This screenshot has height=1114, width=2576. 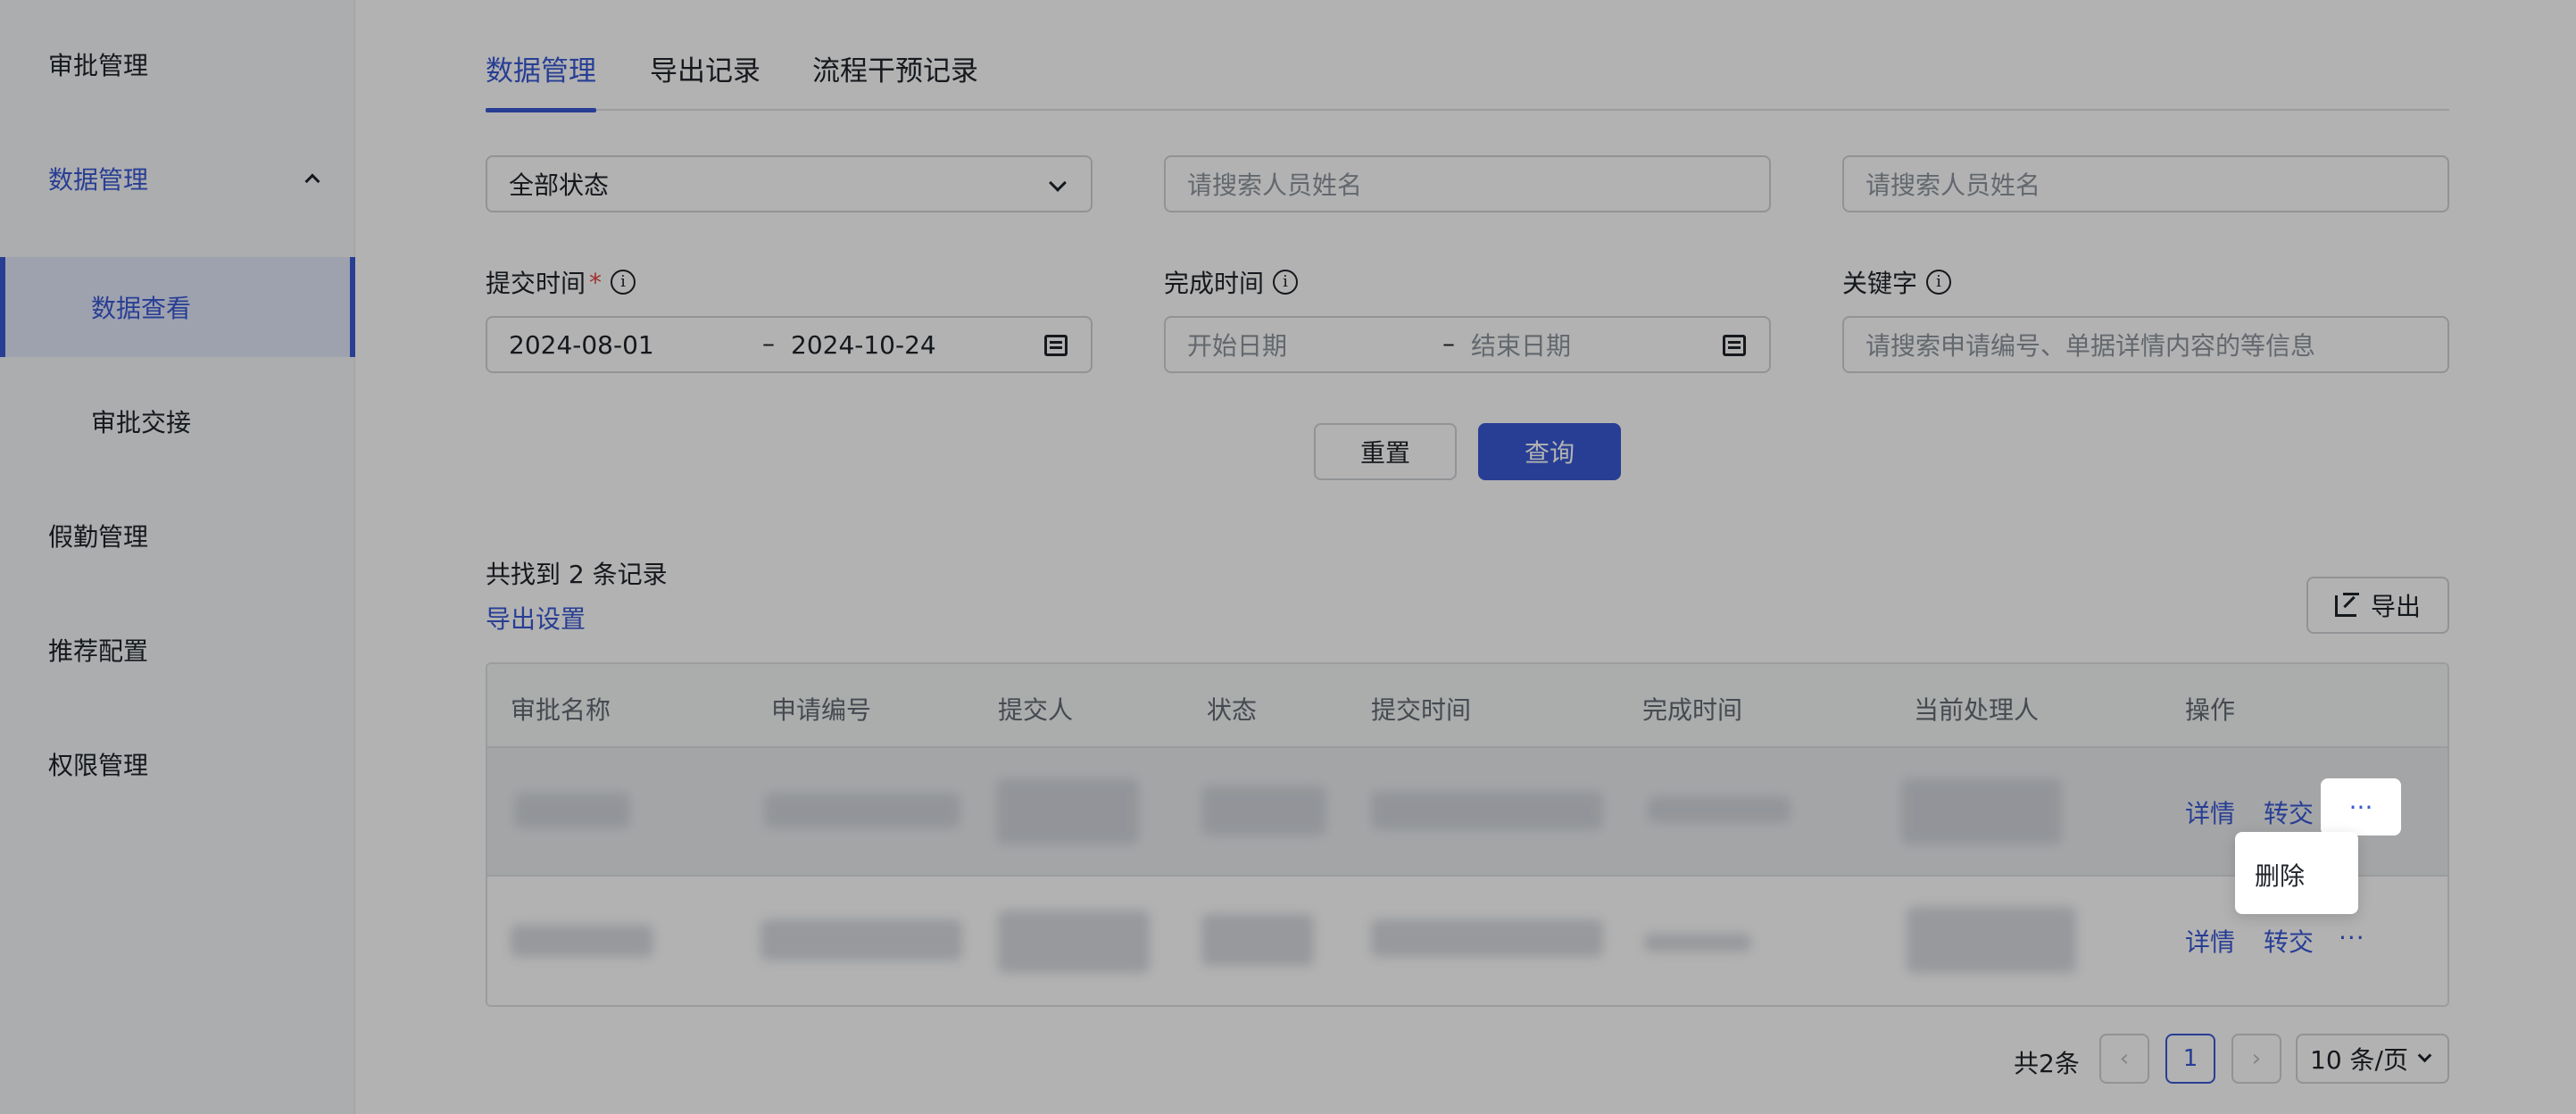 I want to click on sidebar-item-label: 假勤管理, so click(x=99, y=537).